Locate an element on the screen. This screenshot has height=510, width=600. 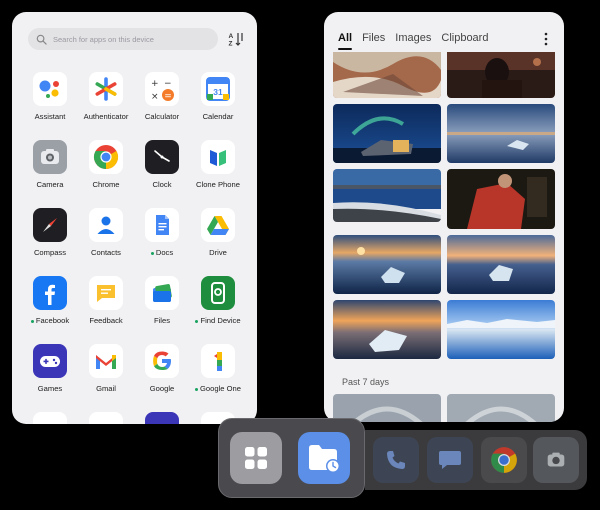
alphabet-letter: V is located at coordinates (256, 336).